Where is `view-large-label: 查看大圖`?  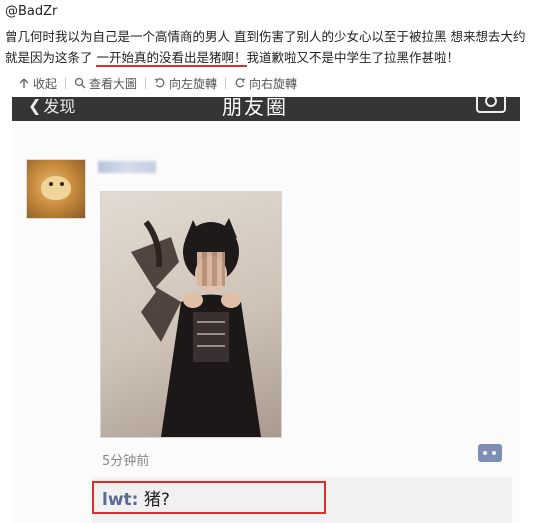 view-large-label: 查看大圖 is located at coordinates (113, 83).